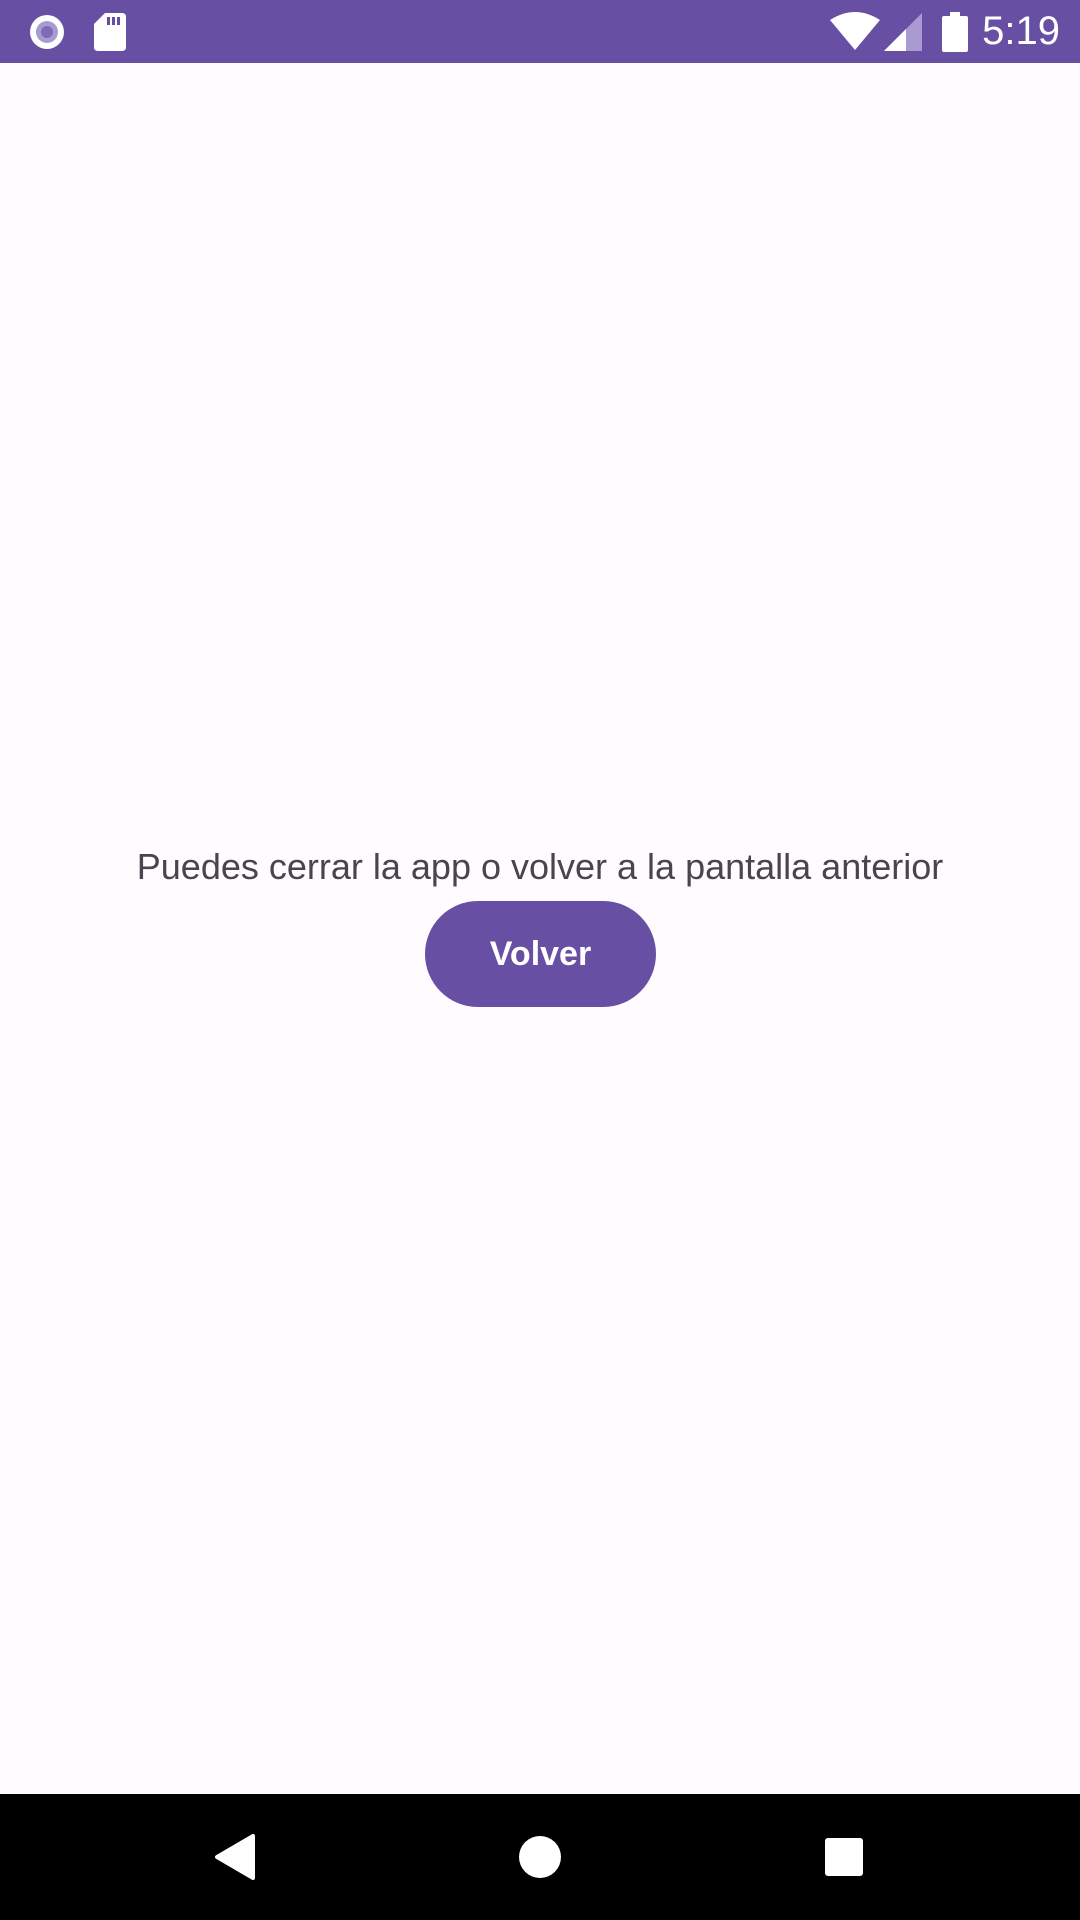  I want to click on home-icon, so click(540, 1857).